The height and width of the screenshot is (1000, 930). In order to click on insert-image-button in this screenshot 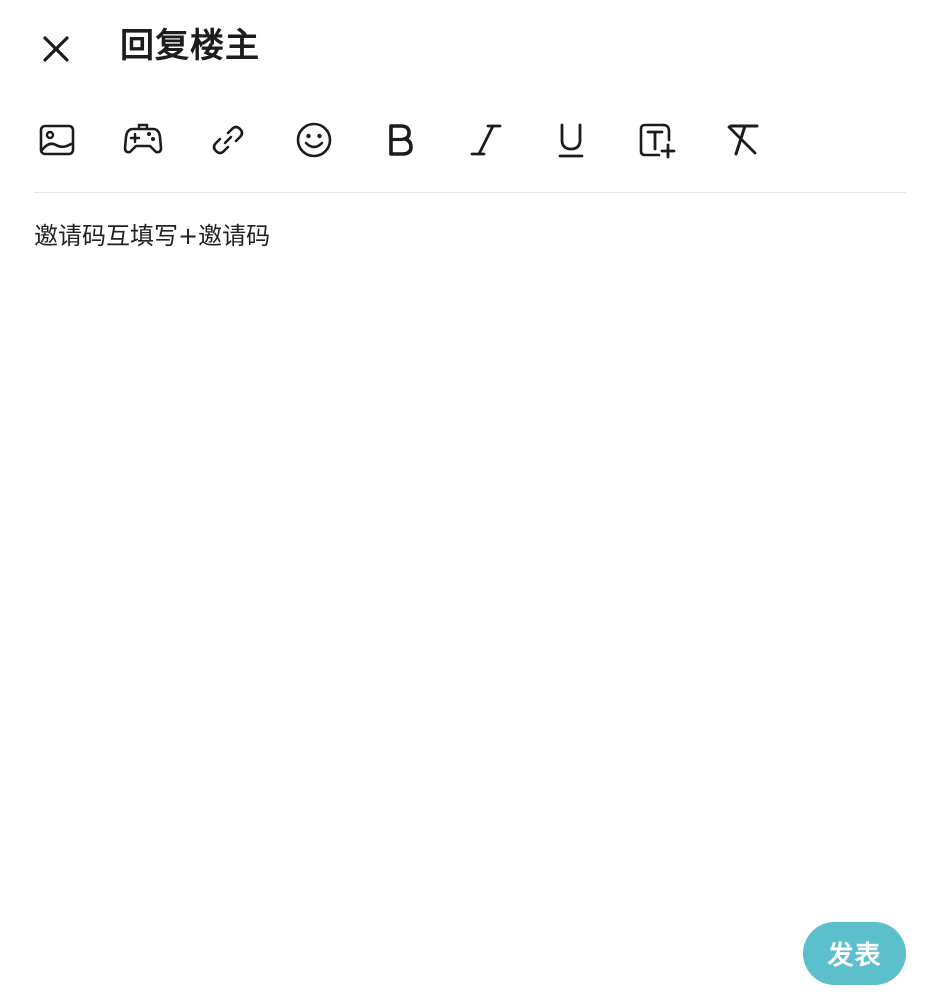, I will do `click(57, 140)`.